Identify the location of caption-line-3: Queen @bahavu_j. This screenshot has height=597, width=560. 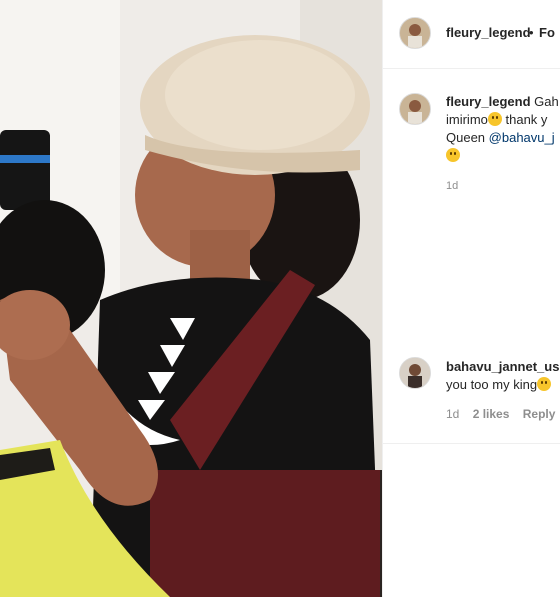
(503, 138).